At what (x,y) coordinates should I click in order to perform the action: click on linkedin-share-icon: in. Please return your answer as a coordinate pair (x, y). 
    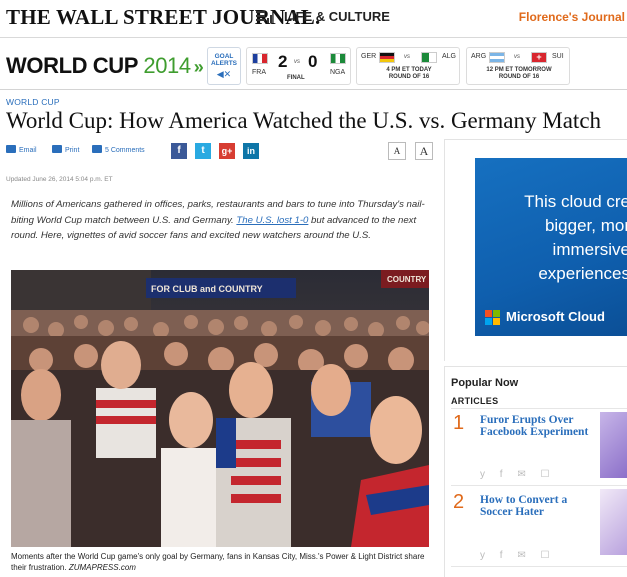
    Looking at the image, I should click on (251, 151).